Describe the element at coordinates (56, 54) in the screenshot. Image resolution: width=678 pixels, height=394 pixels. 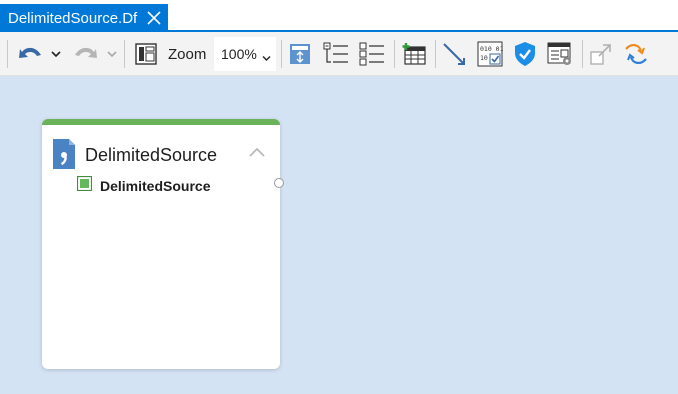
I see `undo-dropdown-icon` at that location.